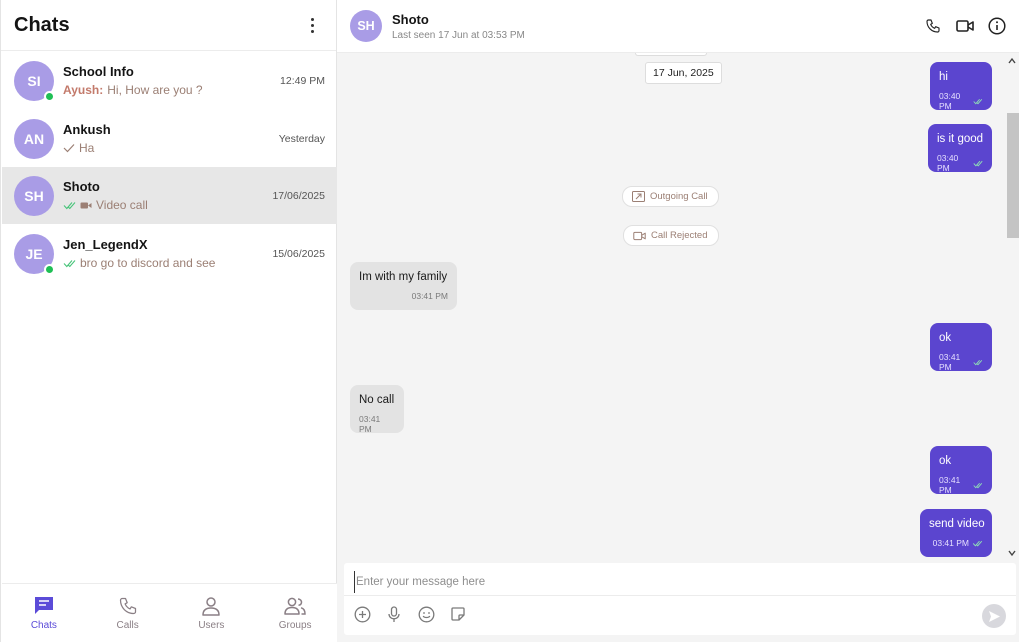 Image resolution: width=1019 pixels, height=642 pixels. I want to click on video-call-button, so click(965, 26).